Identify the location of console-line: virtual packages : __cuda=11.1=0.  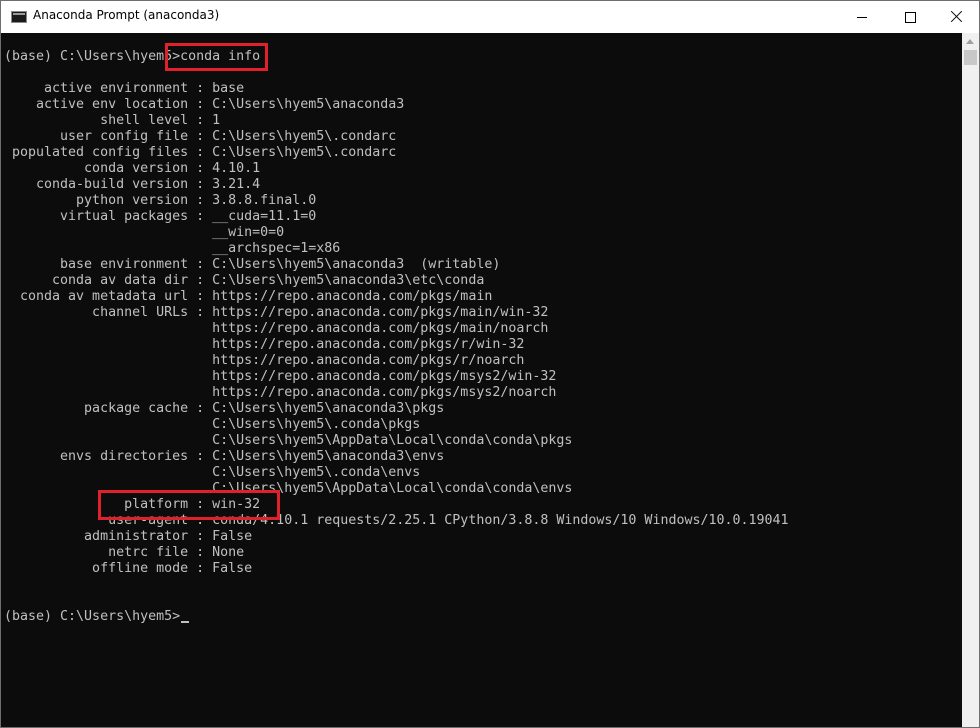
(160, 216).